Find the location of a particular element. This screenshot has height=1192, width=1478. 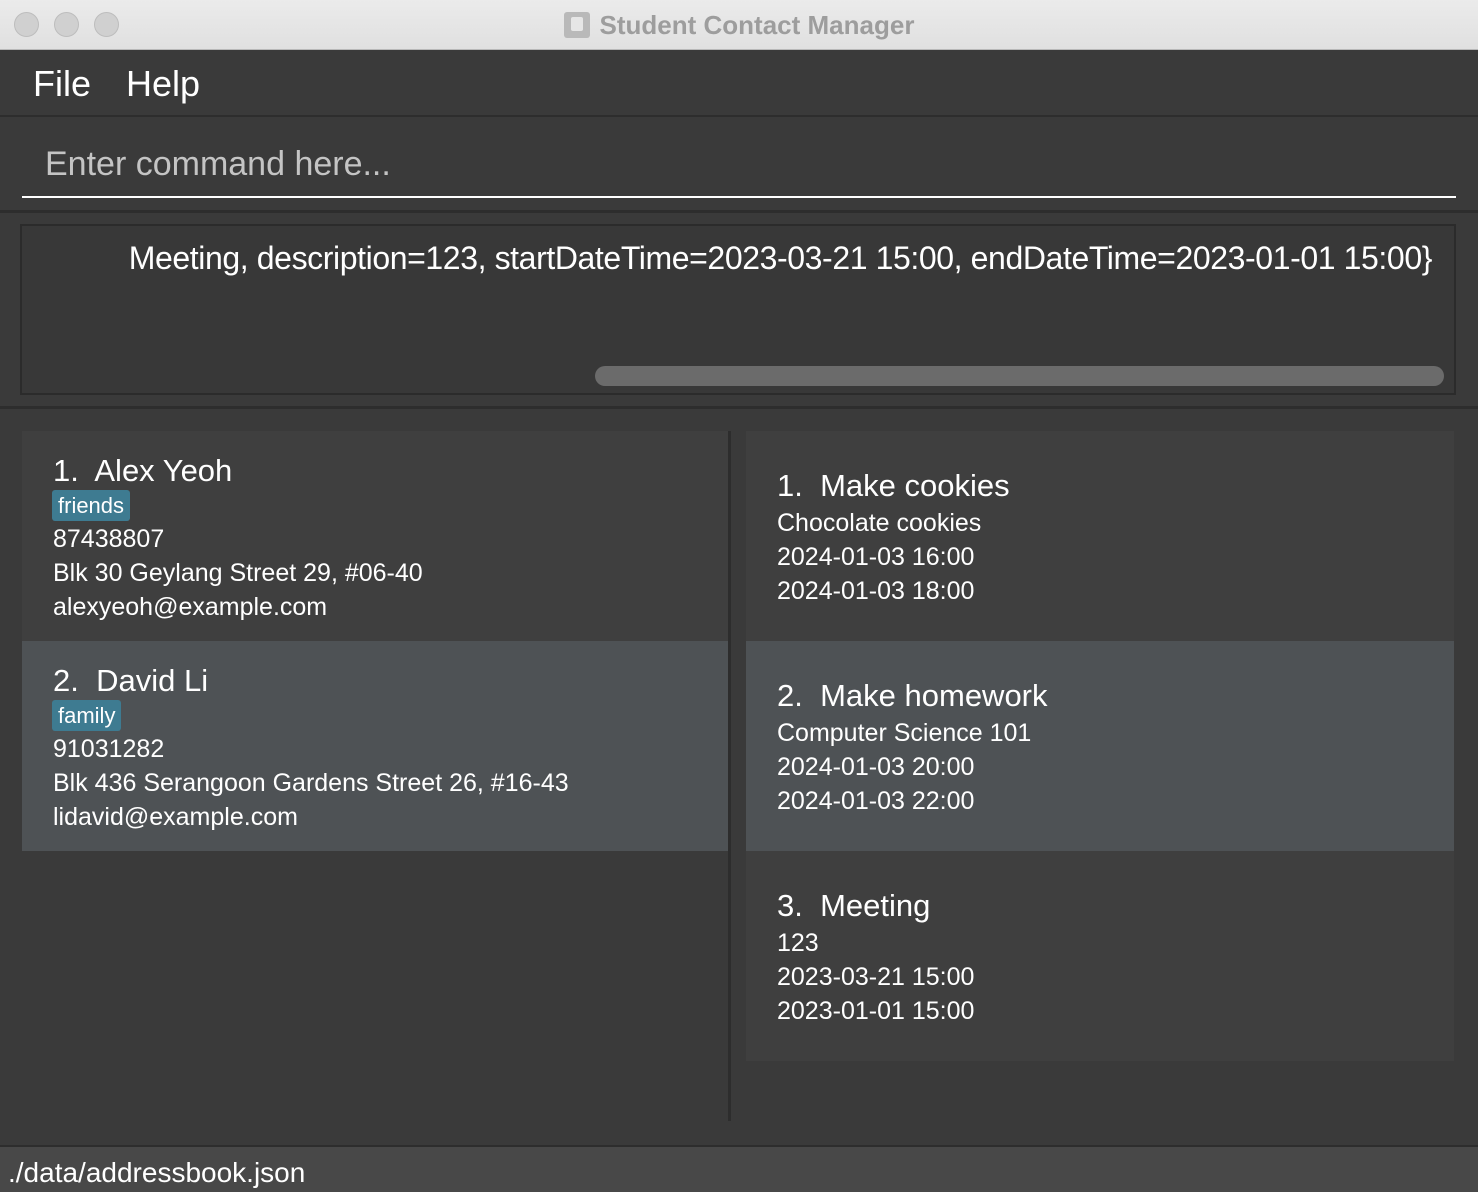

person-address: Blk 30 Geylang Street 29, #06-40 is located at coordinates (238, 573).